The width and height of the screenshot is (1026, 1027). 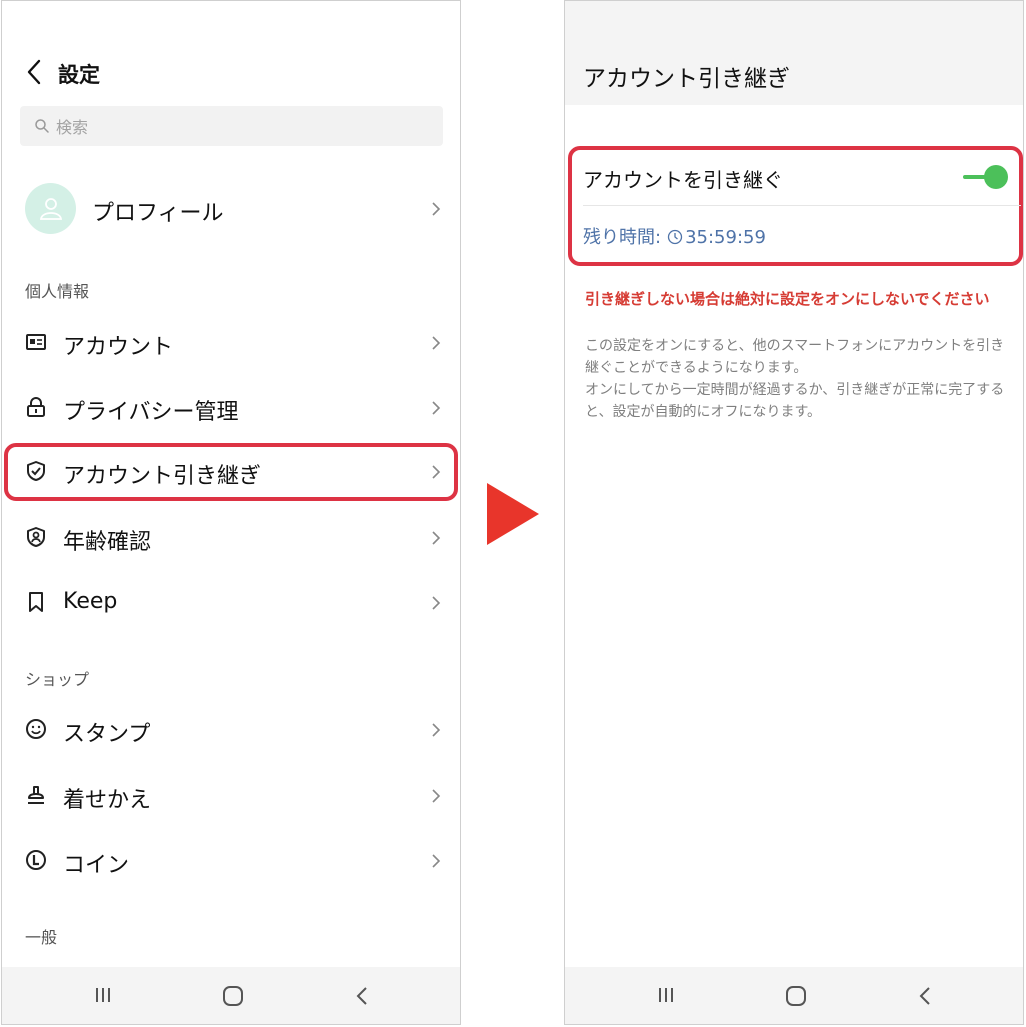 I want to click on back-arrow-icon, so click(x=35, y=72).